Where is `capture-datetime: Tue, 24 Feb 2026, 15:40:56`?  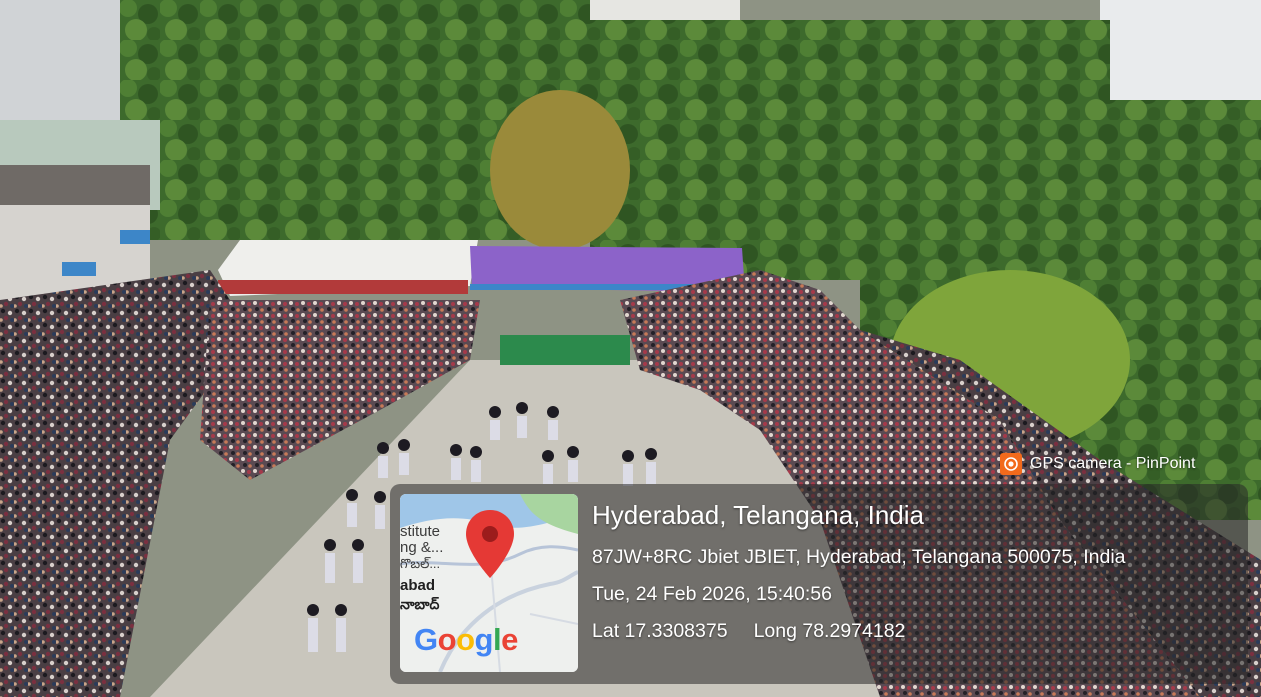 capture-datetime: Tue, 24 Feb 2026, 15:40:56 is located at coordinates (712, 594).